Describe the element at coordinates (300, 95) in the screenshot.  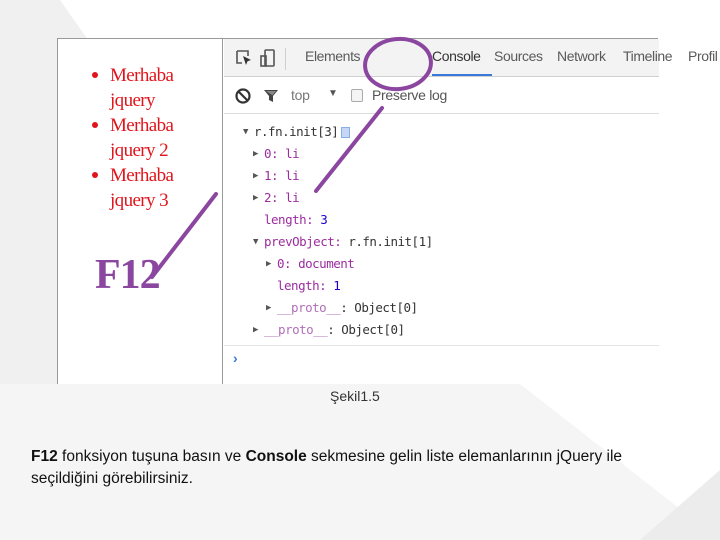
I see `context-selector: top` at that location.